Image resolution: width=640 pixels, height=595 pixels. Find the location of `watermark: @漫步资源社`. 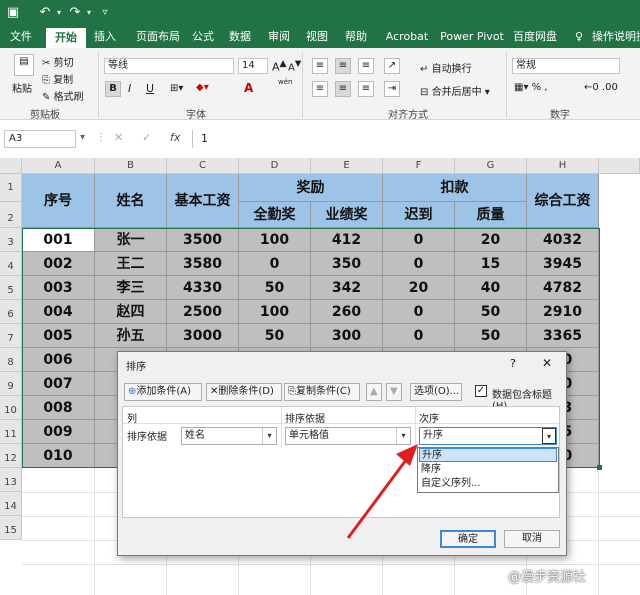

watermark: @漫步资源社 is located at coordinates (547, 577).